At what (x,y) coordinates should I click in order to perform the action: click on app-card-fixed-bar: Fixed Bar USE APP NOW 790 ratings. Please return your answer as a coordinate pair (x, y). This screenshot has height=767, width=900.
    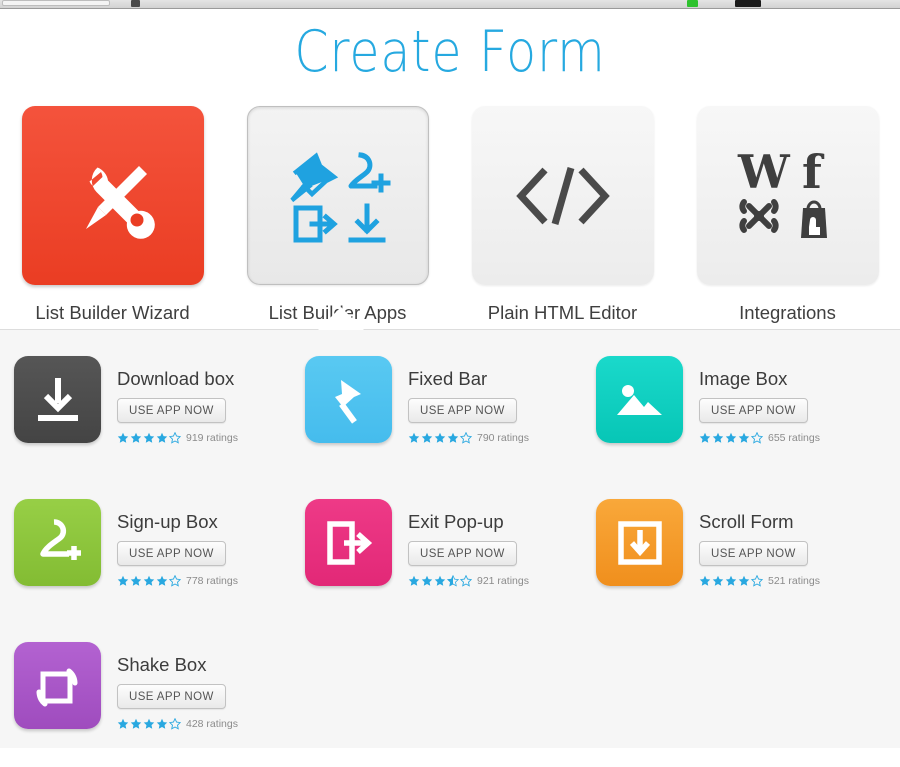
    Looking at the image, I should click on (436, 427).